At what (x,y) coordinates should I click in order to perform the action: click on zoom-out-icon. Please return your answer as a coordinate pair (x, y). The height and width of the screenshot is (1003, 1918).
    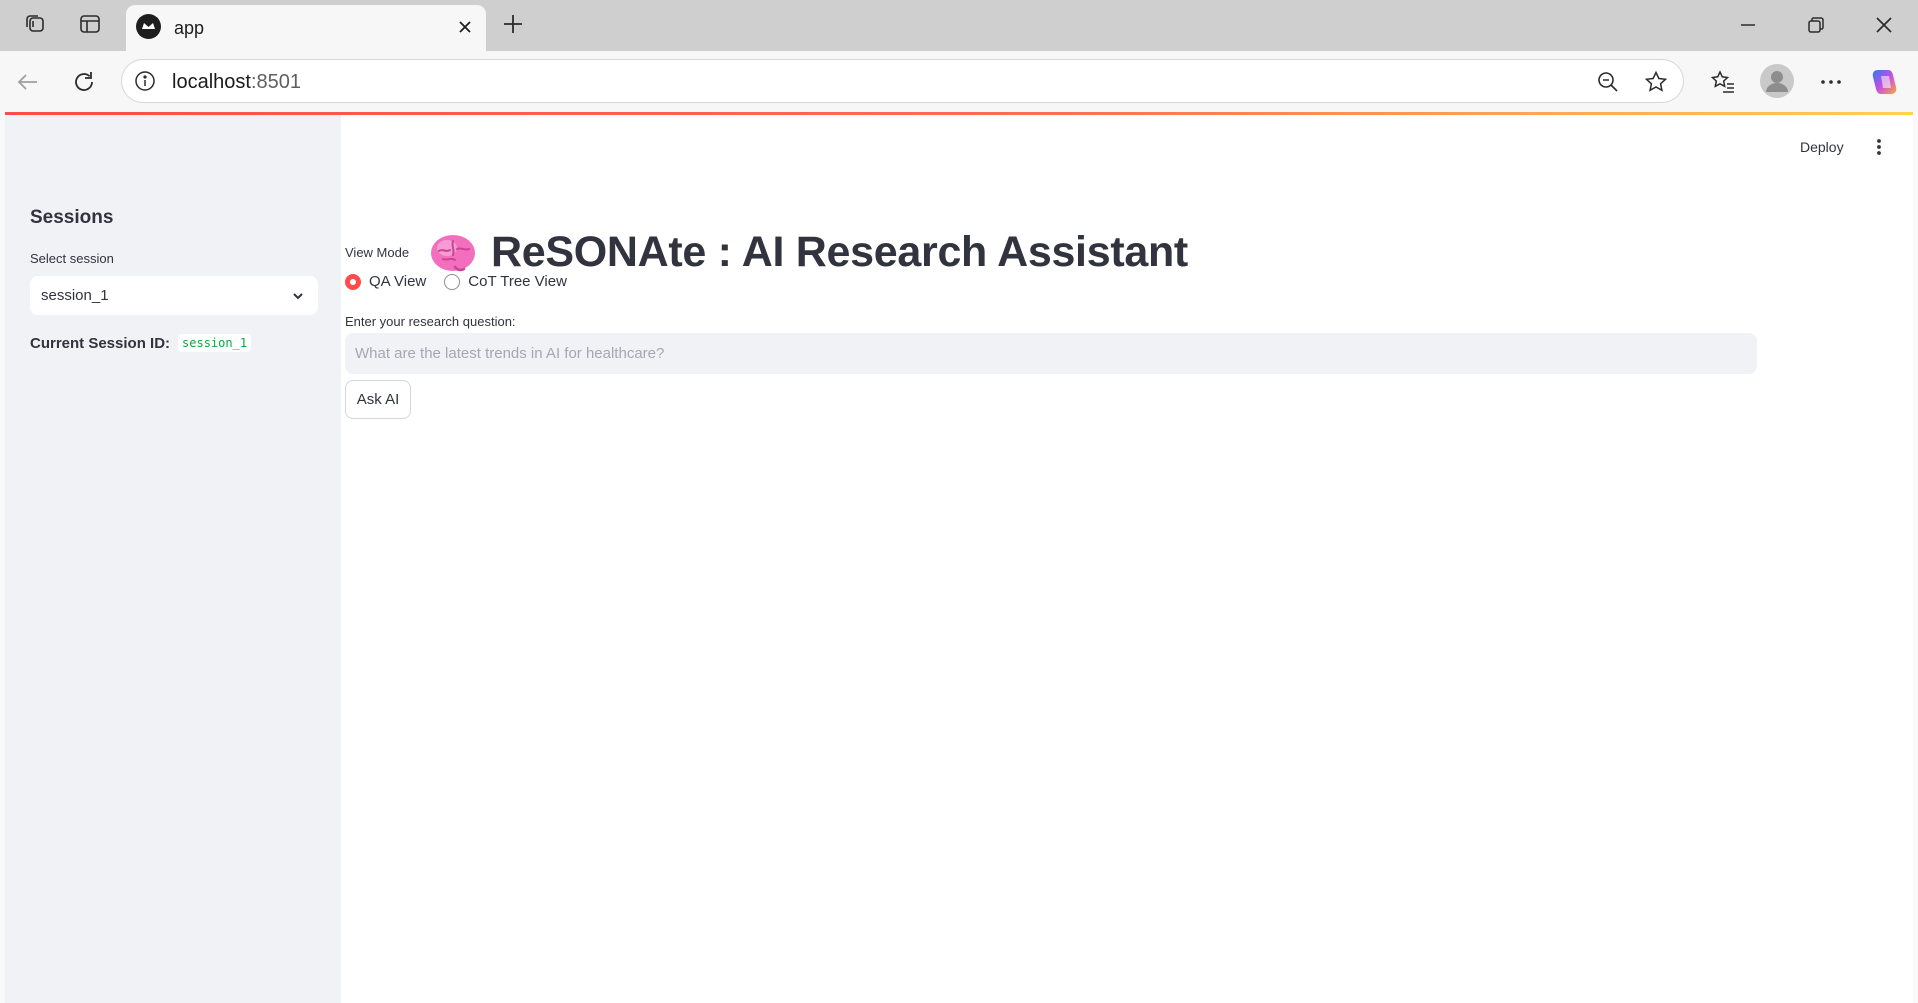
    Looking at the image, I should click on (1608, 82).